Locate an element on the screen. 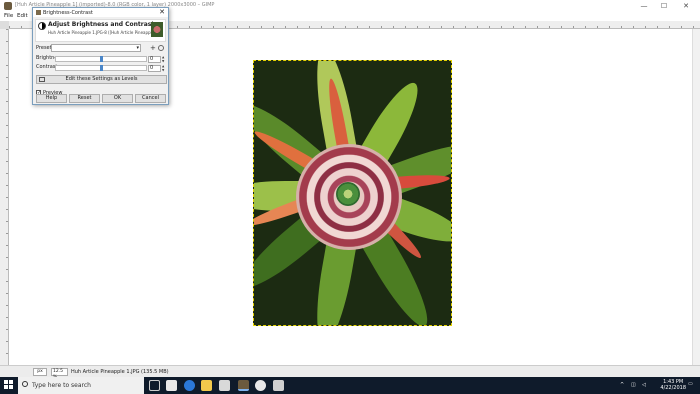 This screenshot has width=700, height=394. menu-file: File is located at coordinates (8, 16).